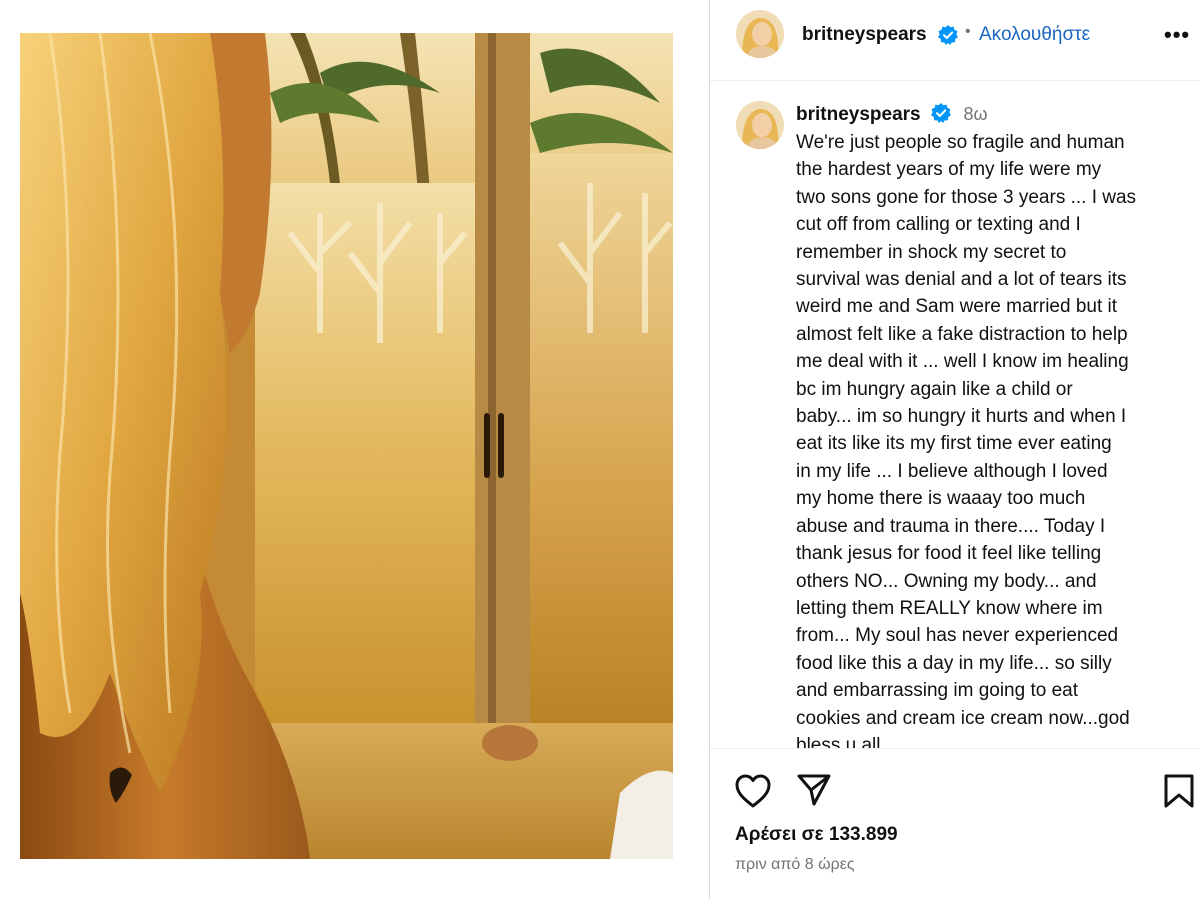  Describe the element at coordinates (795, 865) in the screenshot. I see `post-time-ago: πριν από 8 ώρες` at that location.